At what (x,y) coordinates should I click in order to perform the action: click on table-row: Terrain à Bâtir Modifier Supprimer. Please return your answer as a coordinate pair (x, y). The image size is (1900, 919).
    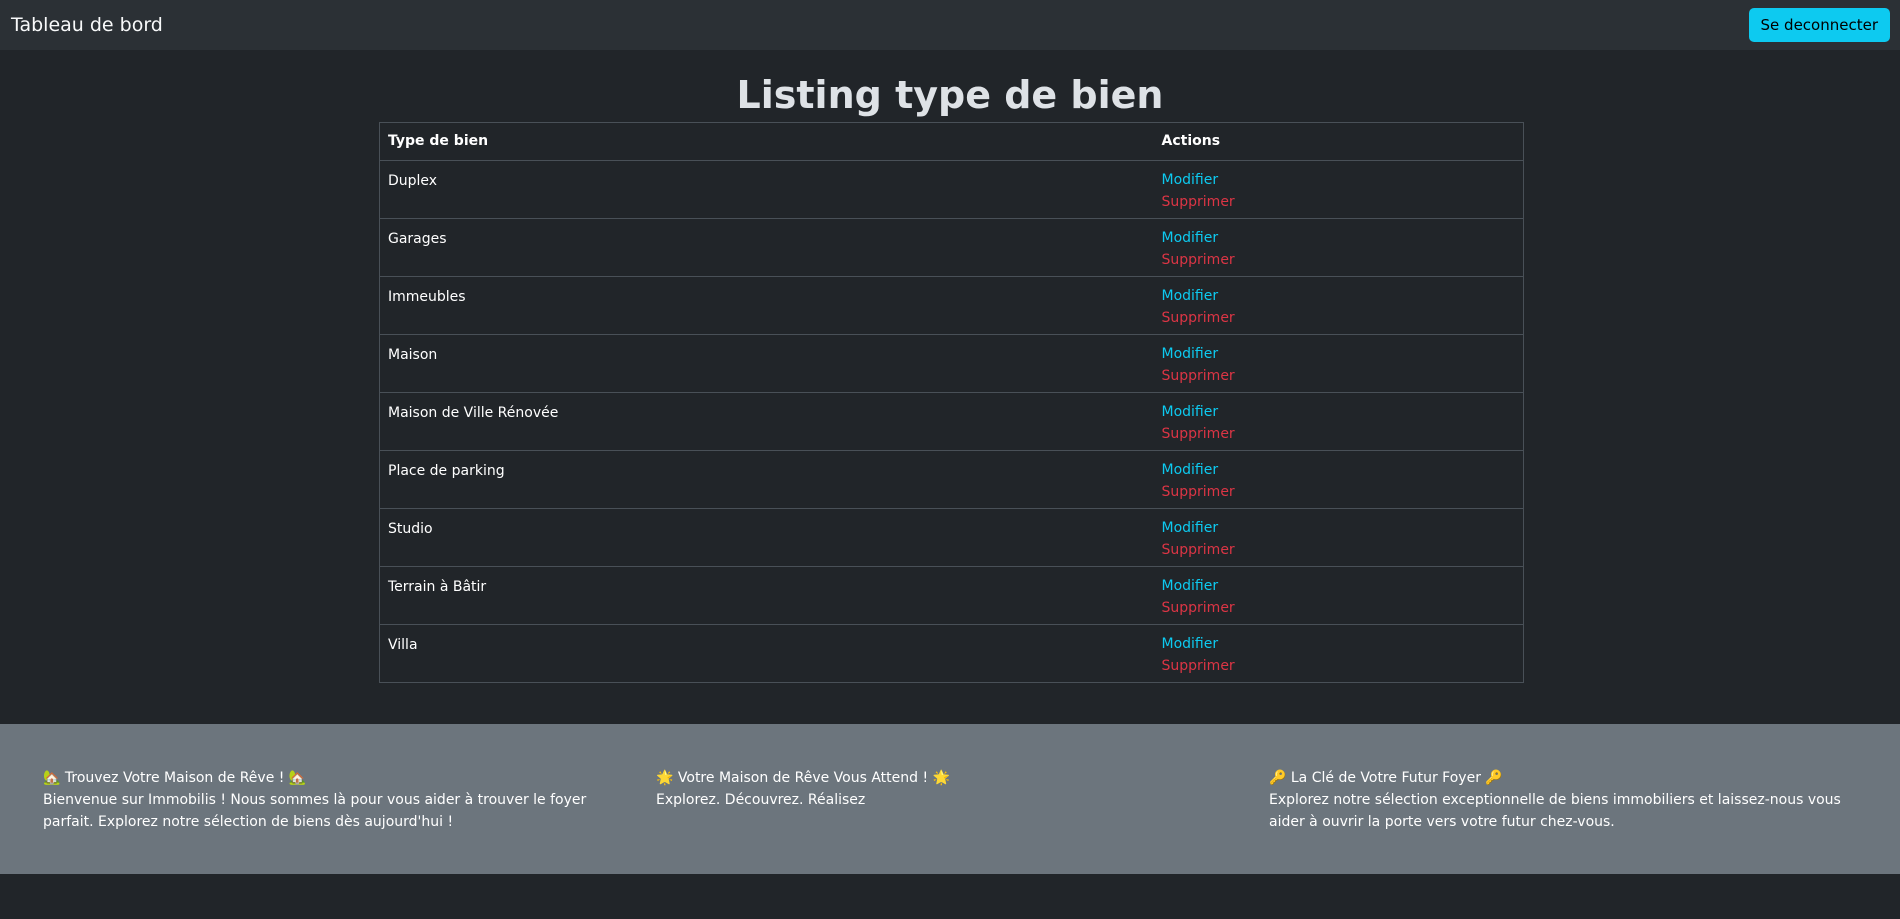
    Looking at the image, I should click on (951, 595).